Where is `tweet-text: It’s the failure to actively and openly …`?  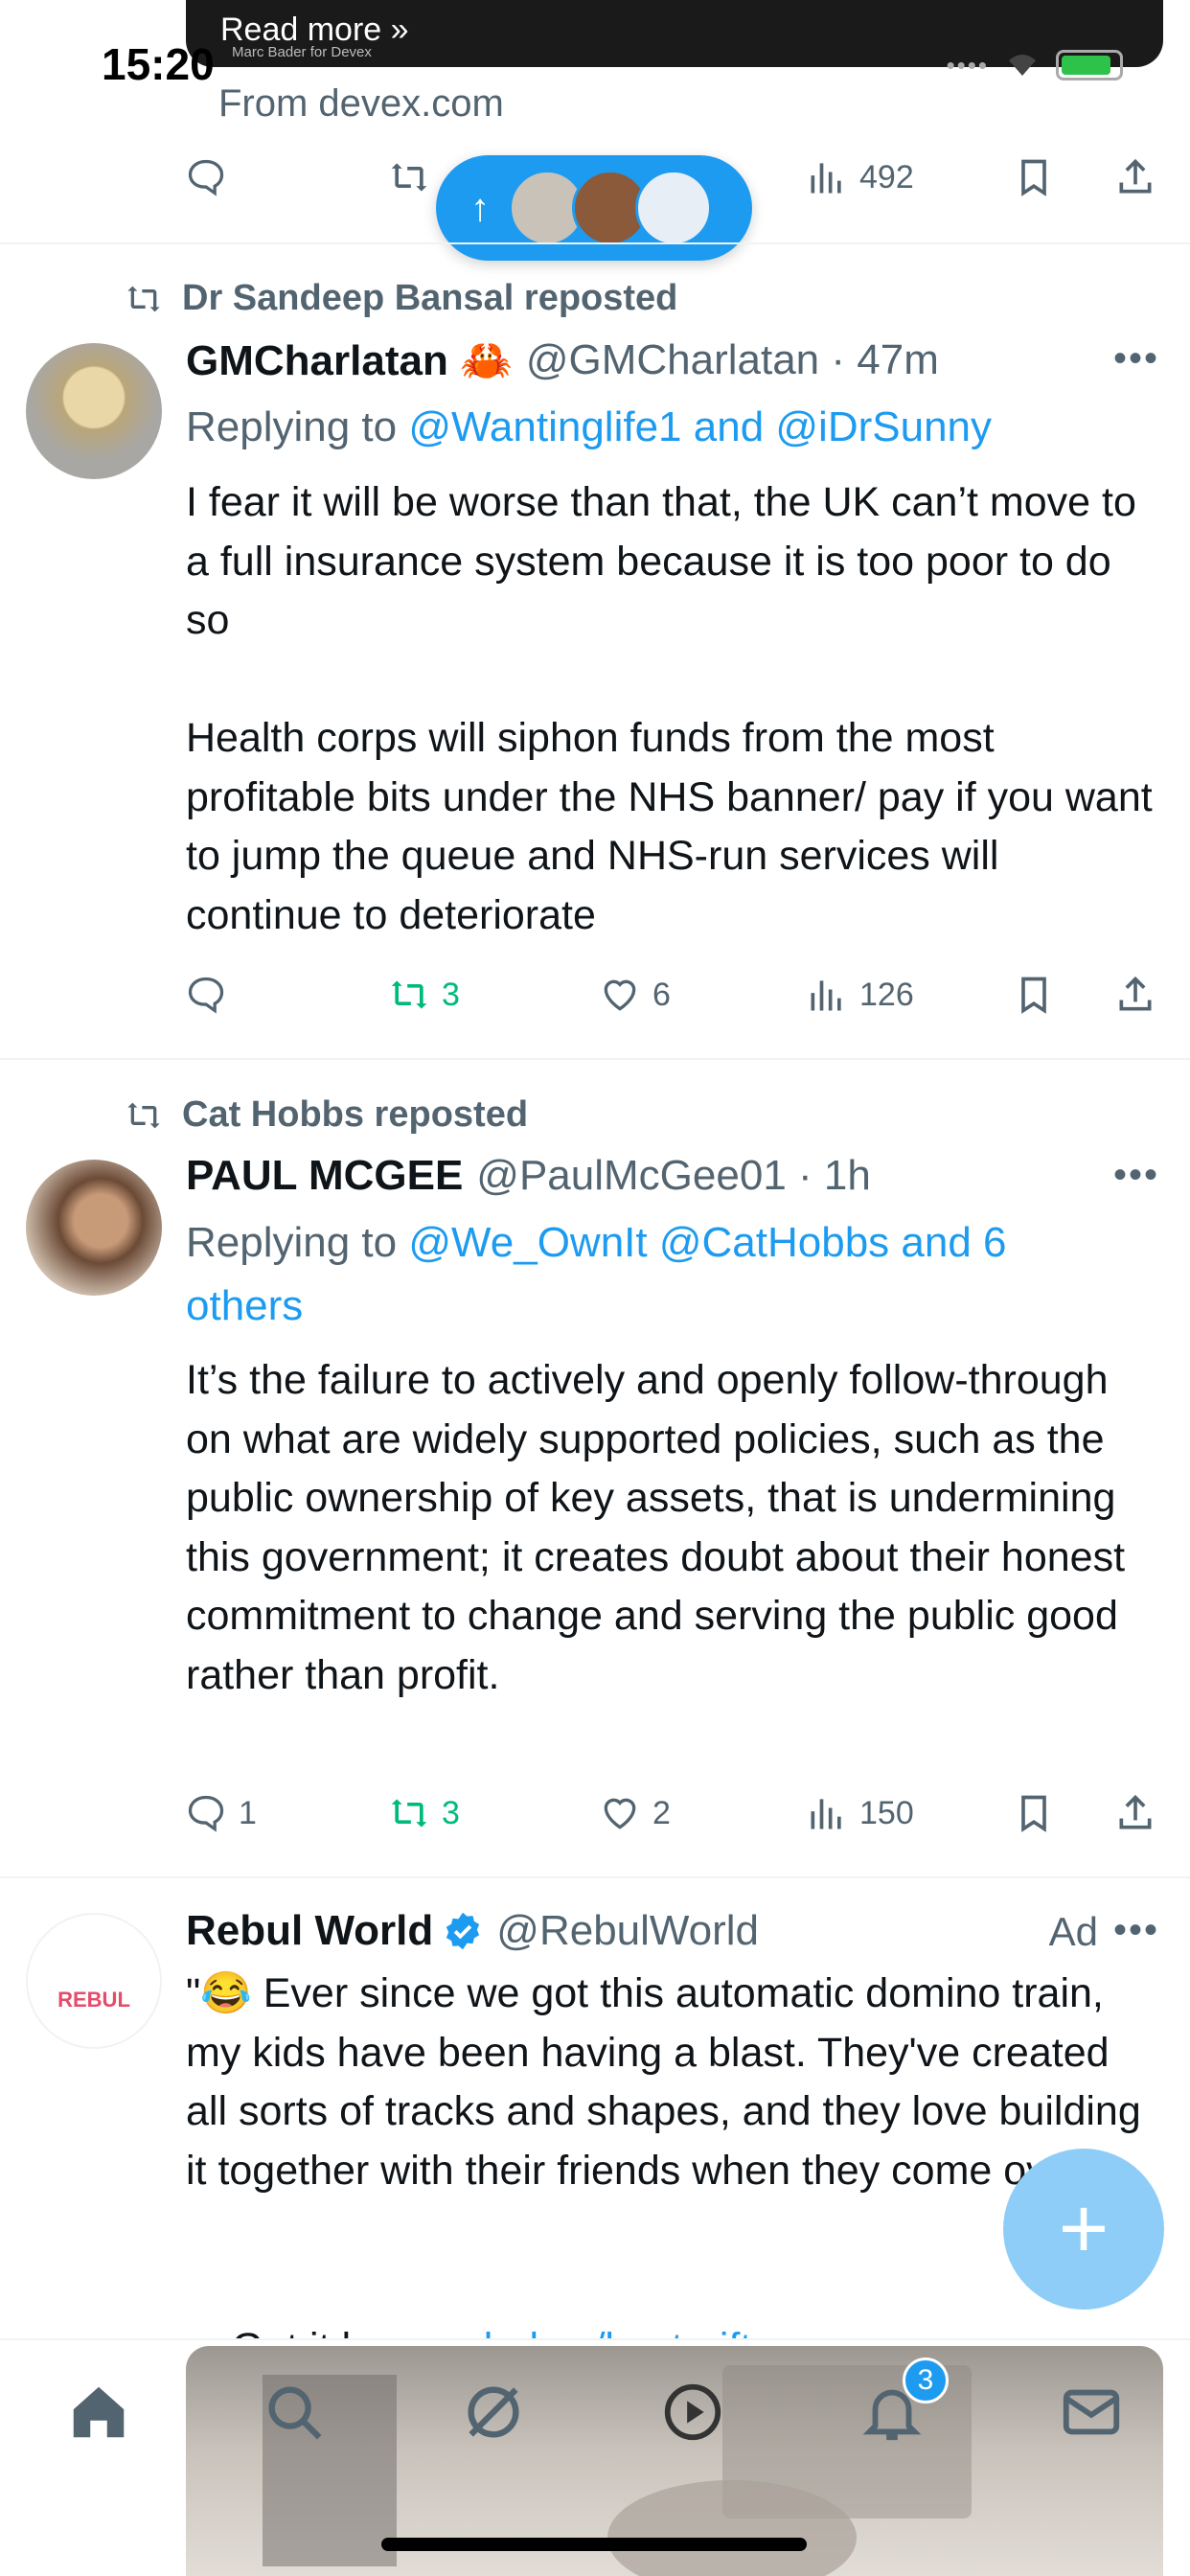
tweet-text: It’s the failure to actively and openly … is located at coordinates (661, 1527).